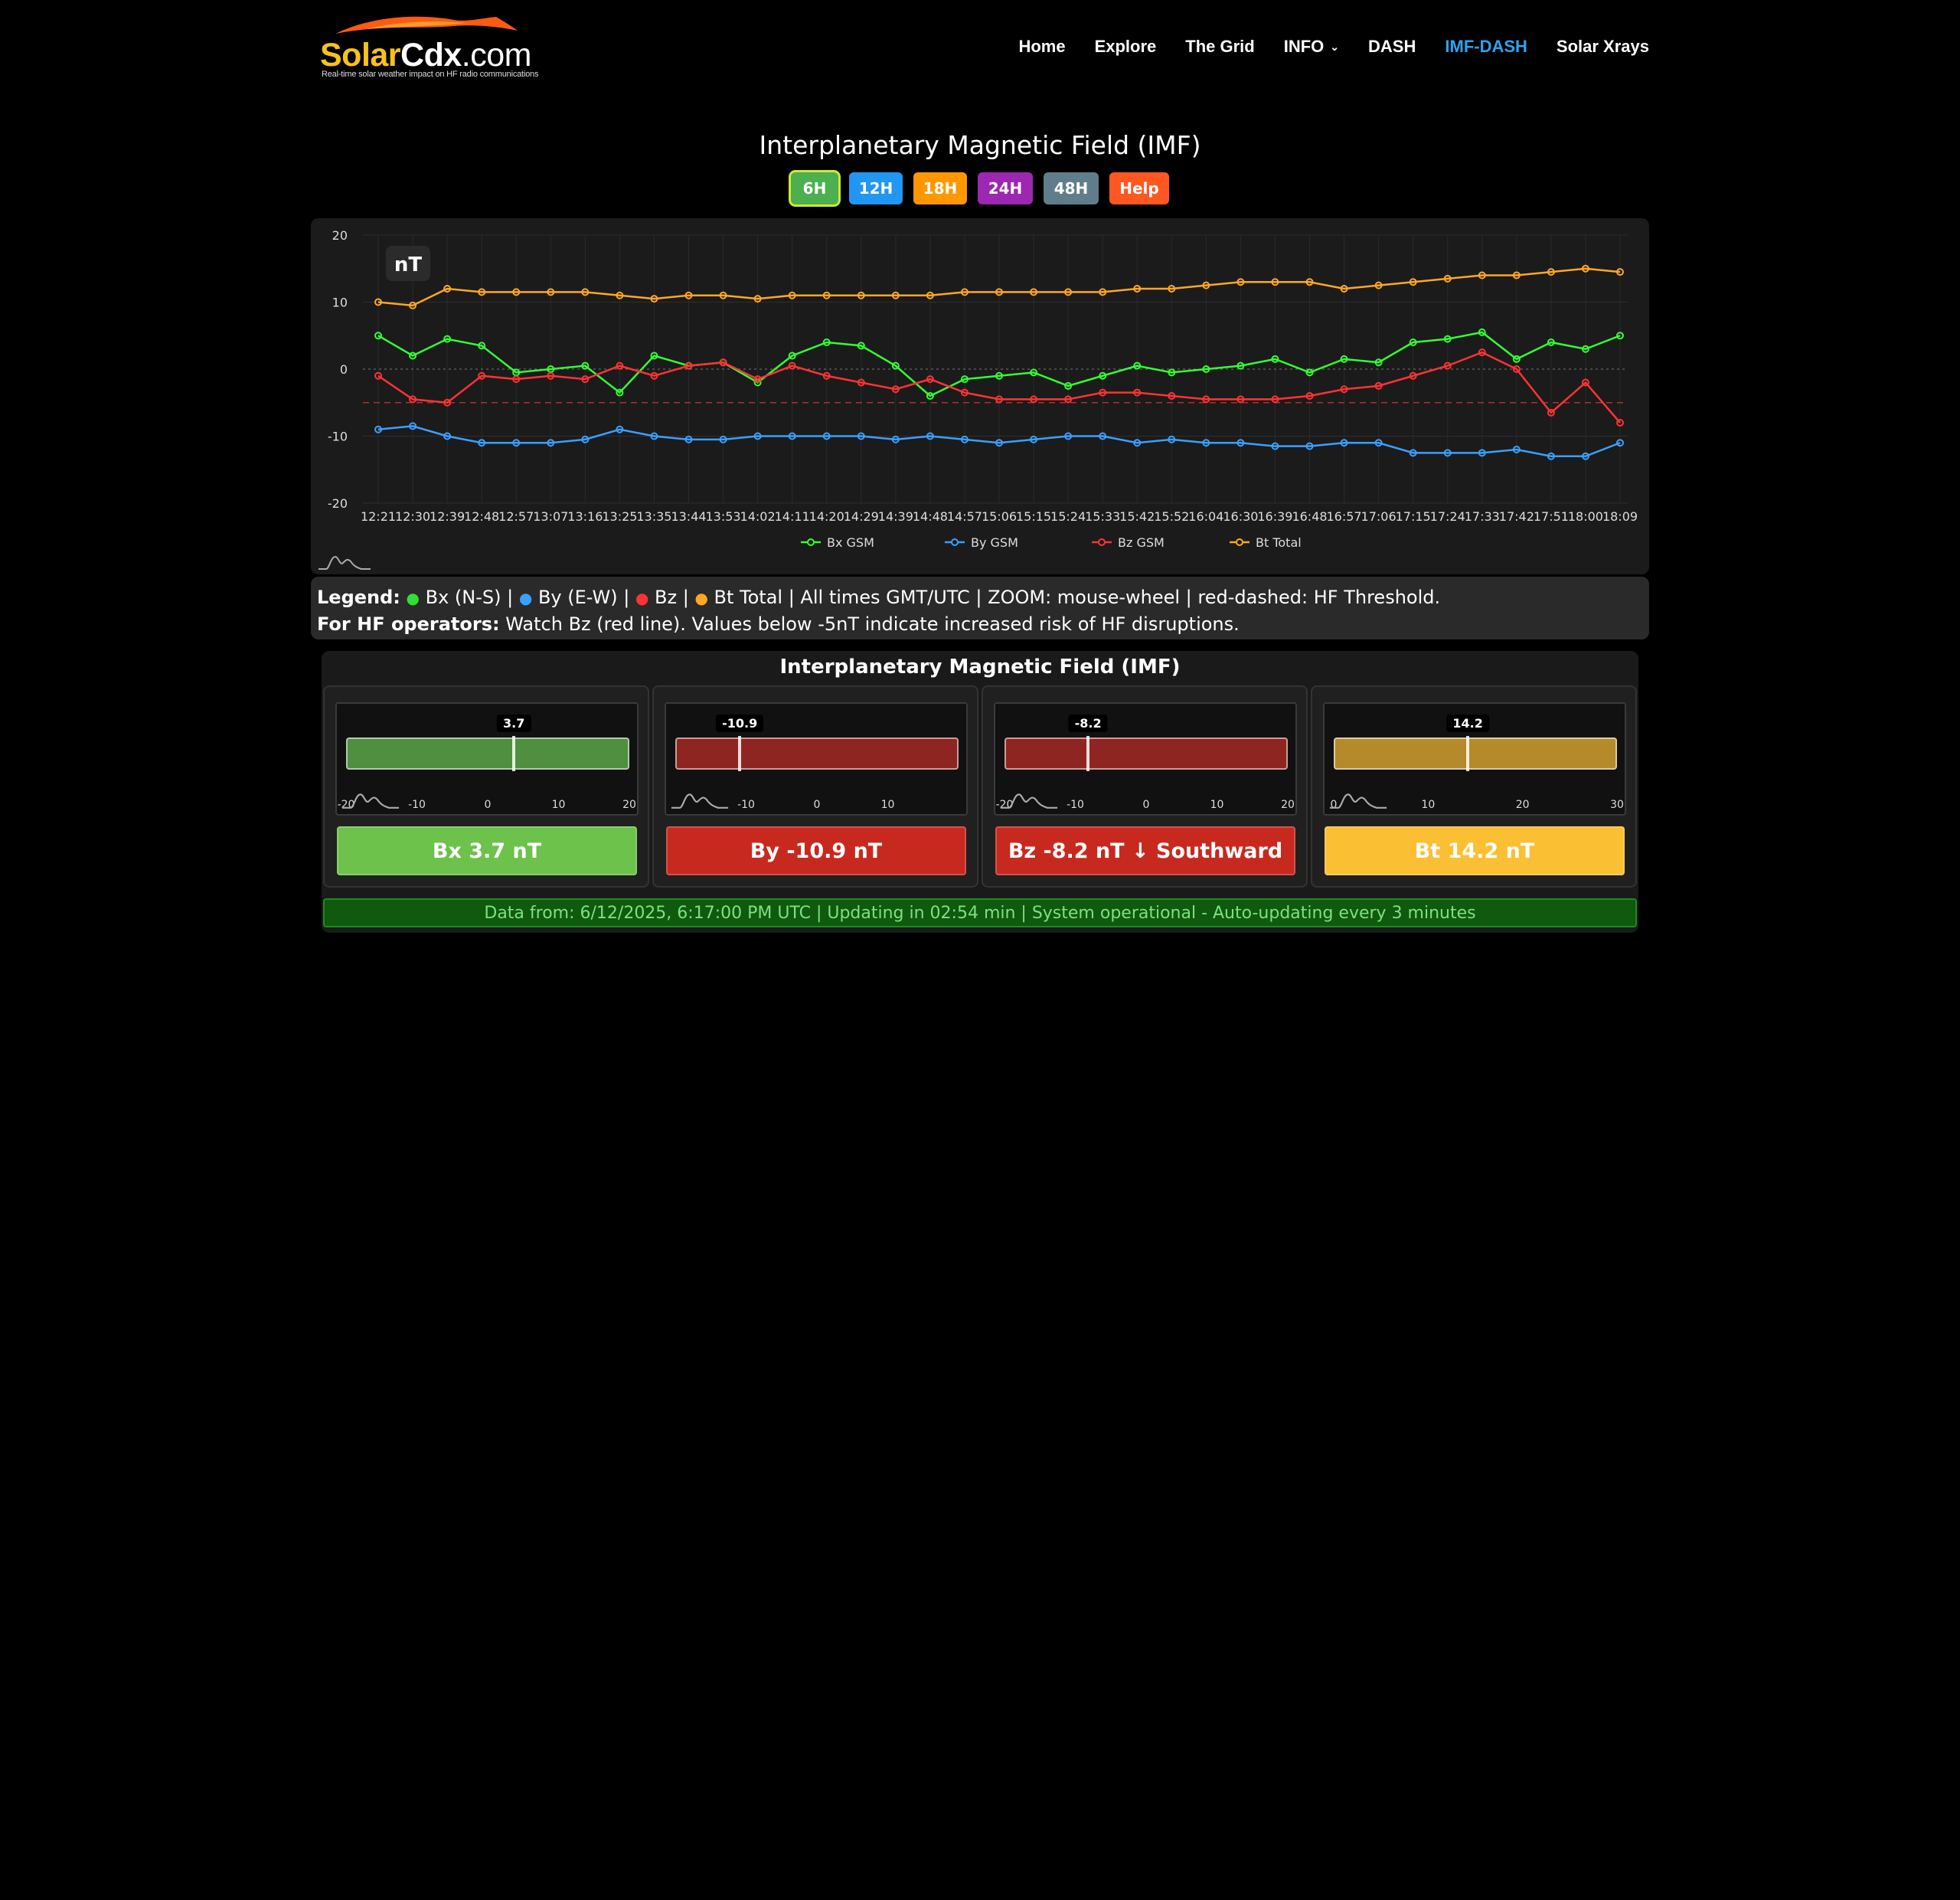  I want to click on x-tick-label: 13:35, so click(653, 517).